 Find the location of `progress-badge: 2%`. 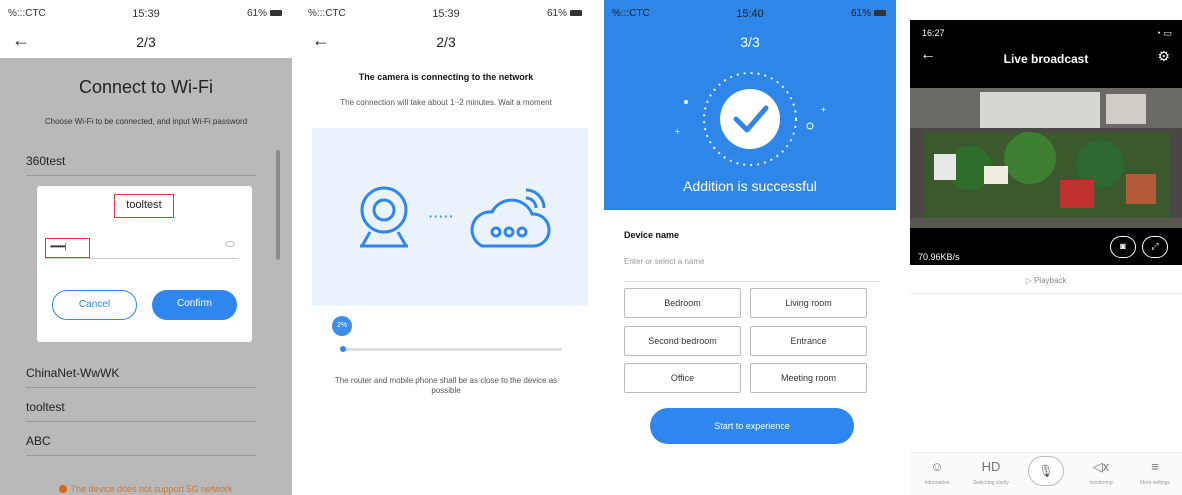

progress-badge: 2% is located at coordinates (342, 326).